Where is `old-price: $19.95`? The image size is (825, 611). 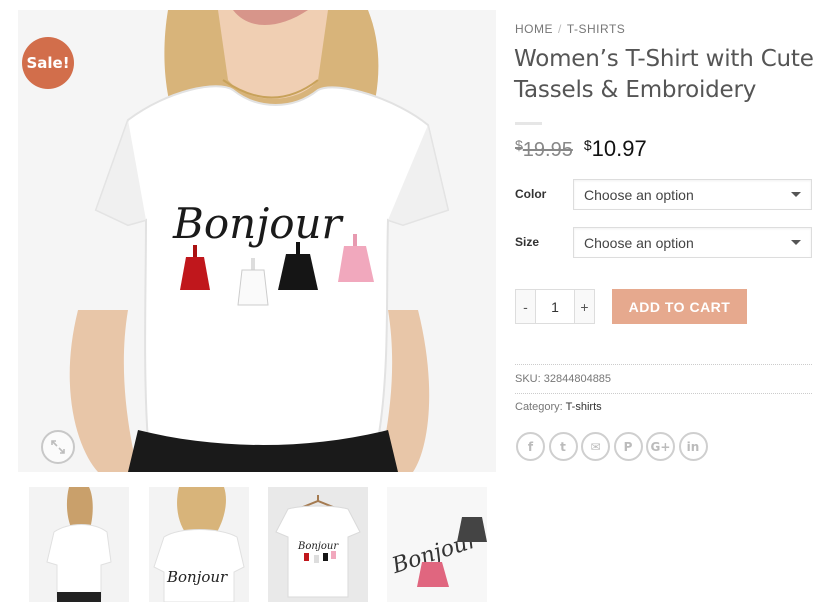 old-price: $19.95 is located at coordinates (544, 149).